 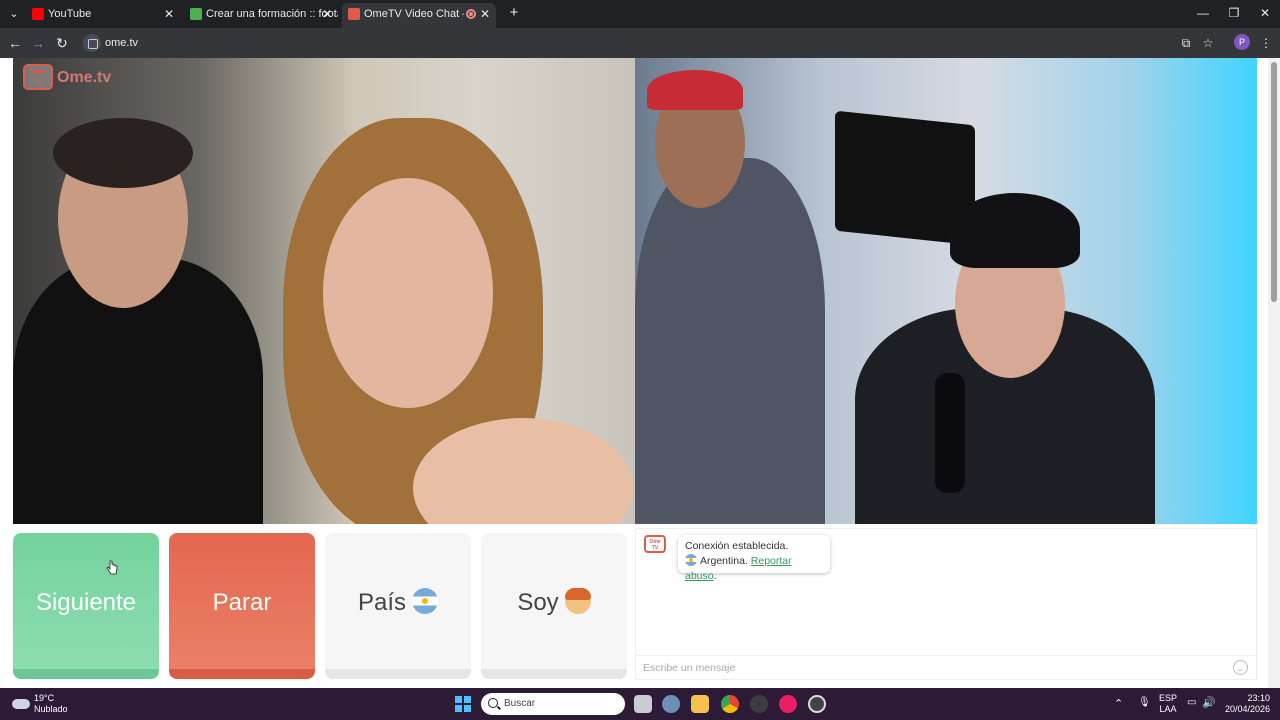 I want to click on country-text: Argentina., so click(x=724, y=561).